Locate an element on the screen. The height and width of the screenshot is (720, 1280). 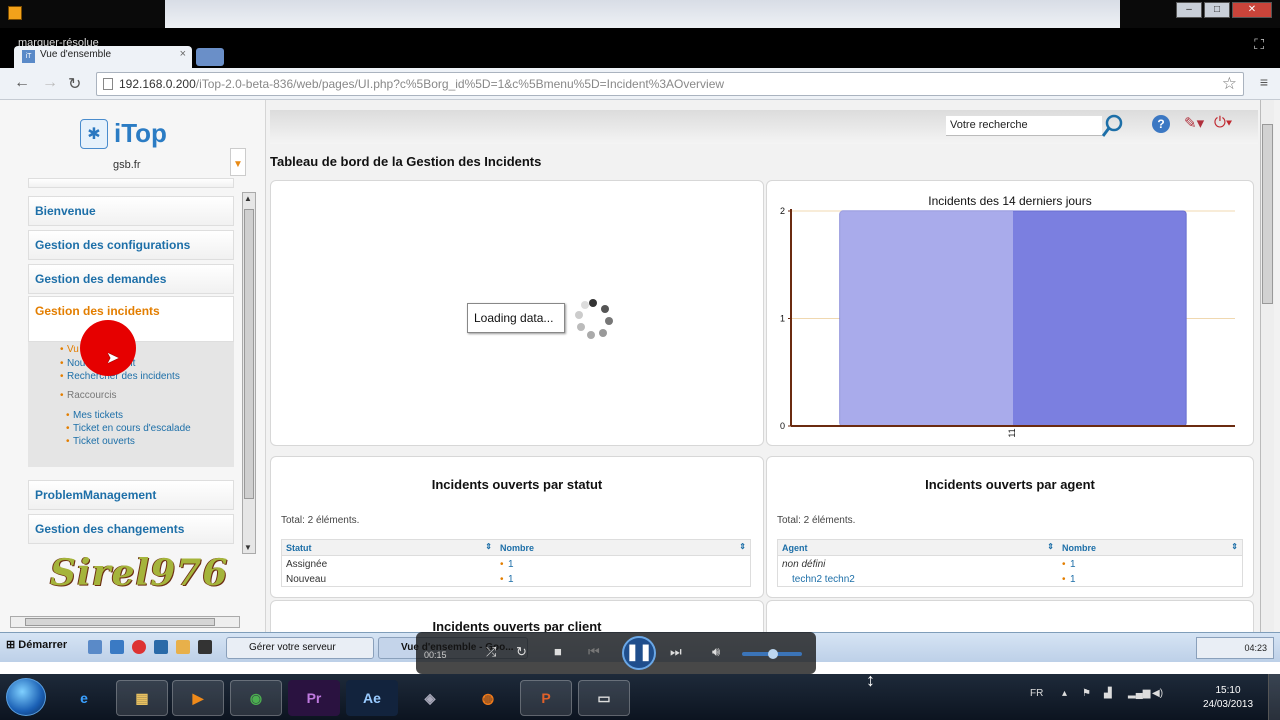
clock-time: 15:10 is located at coordinates (1228, 690).